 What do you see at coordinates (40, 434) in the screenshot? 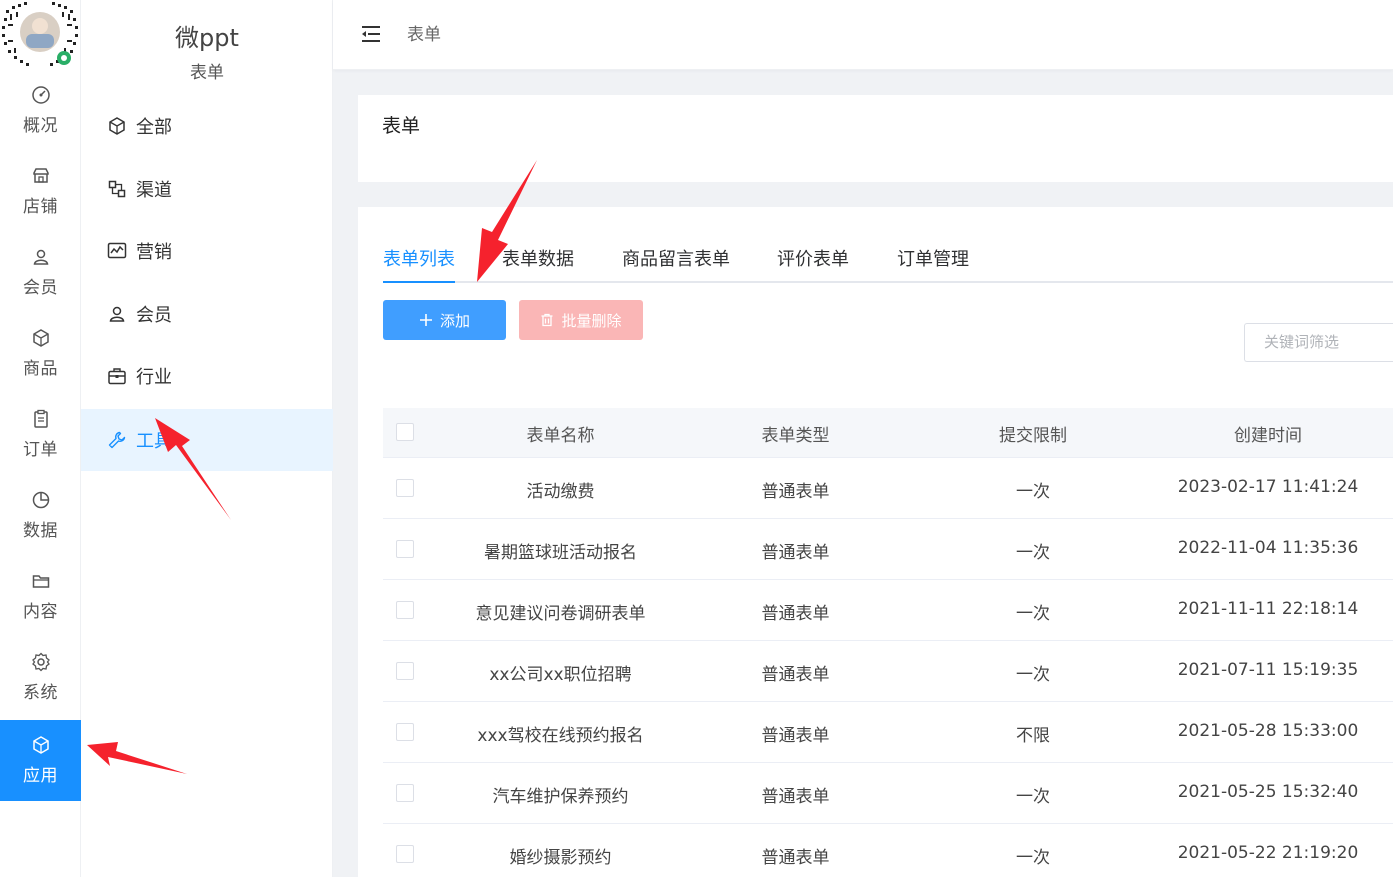
I see `rail-item-order: 订单` at bounding box center [40, 434].